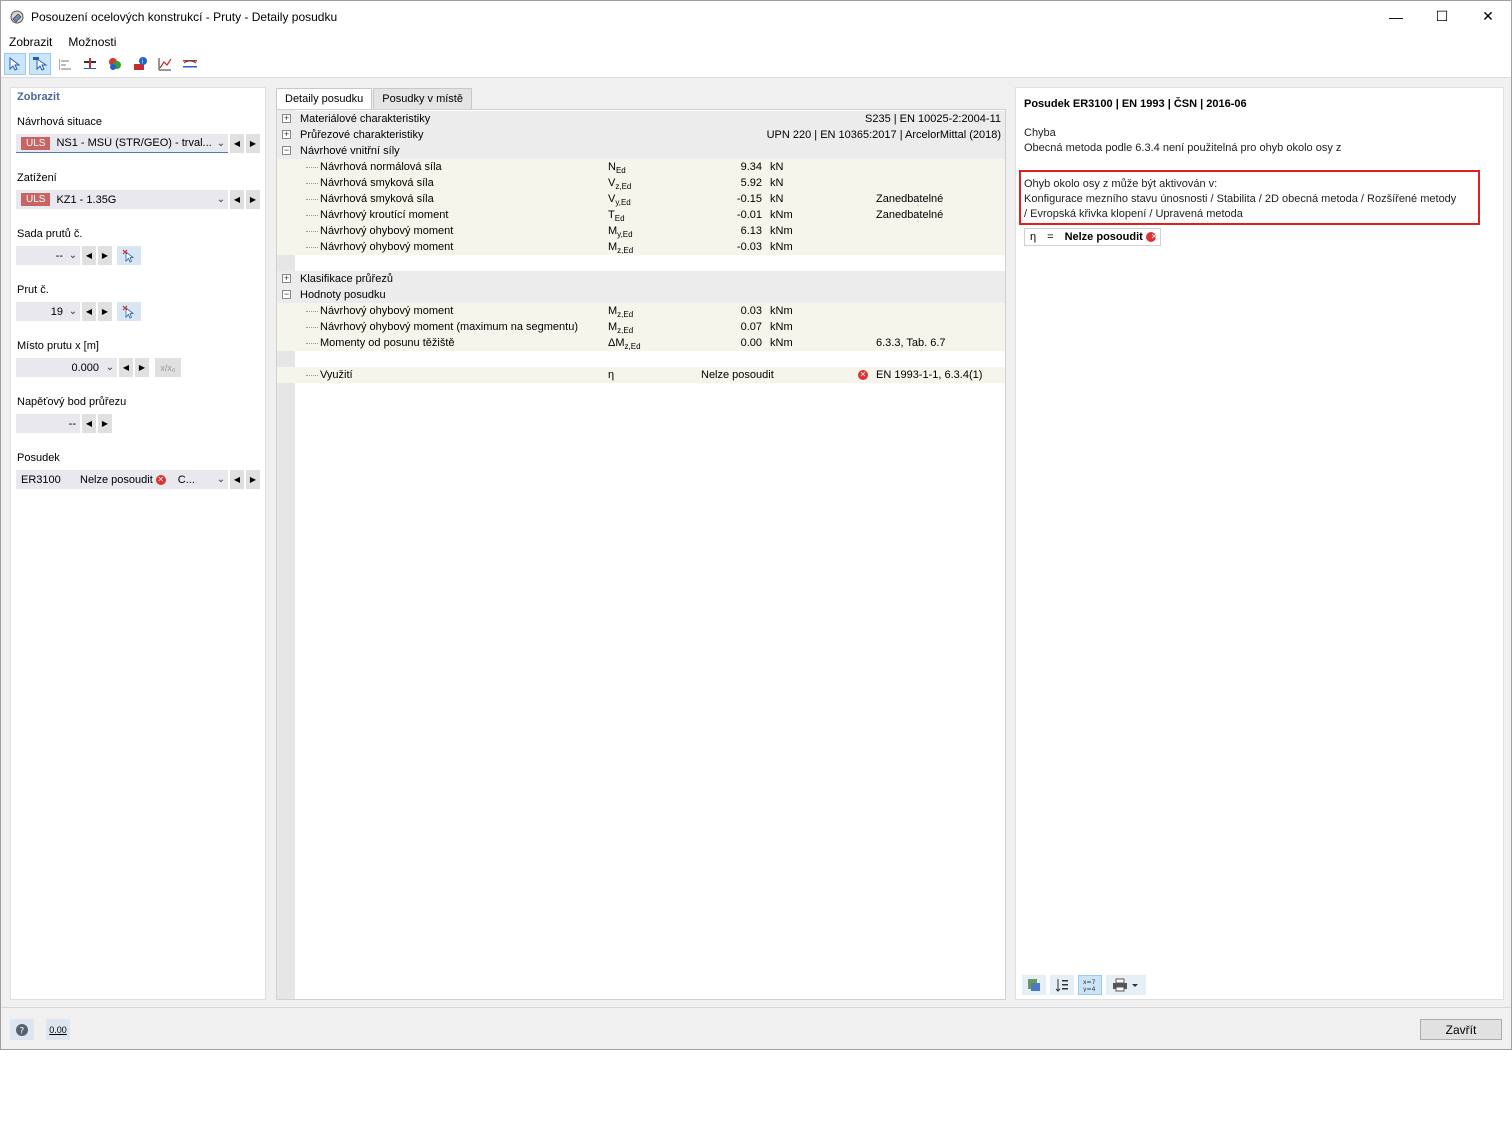 This screenshot has height=1134, width=1512. What do you see at coordinates (910, 199) in the screenshot?
I see `row-note: Zanedbatelné` at bounding box center [910, 199].